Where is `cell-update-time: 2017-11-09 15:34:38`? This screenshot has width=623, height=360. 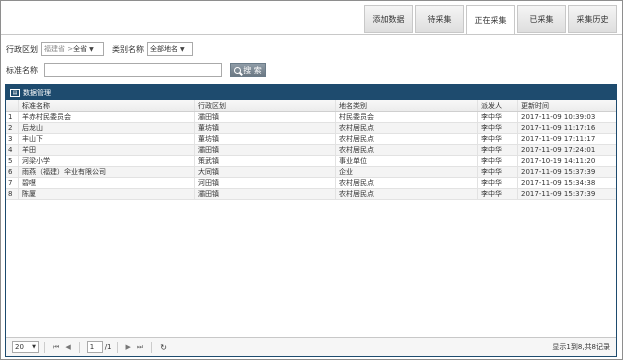 cell-update-time: 2017-11-09 15:34:38 is located at coordinates (558, 183).